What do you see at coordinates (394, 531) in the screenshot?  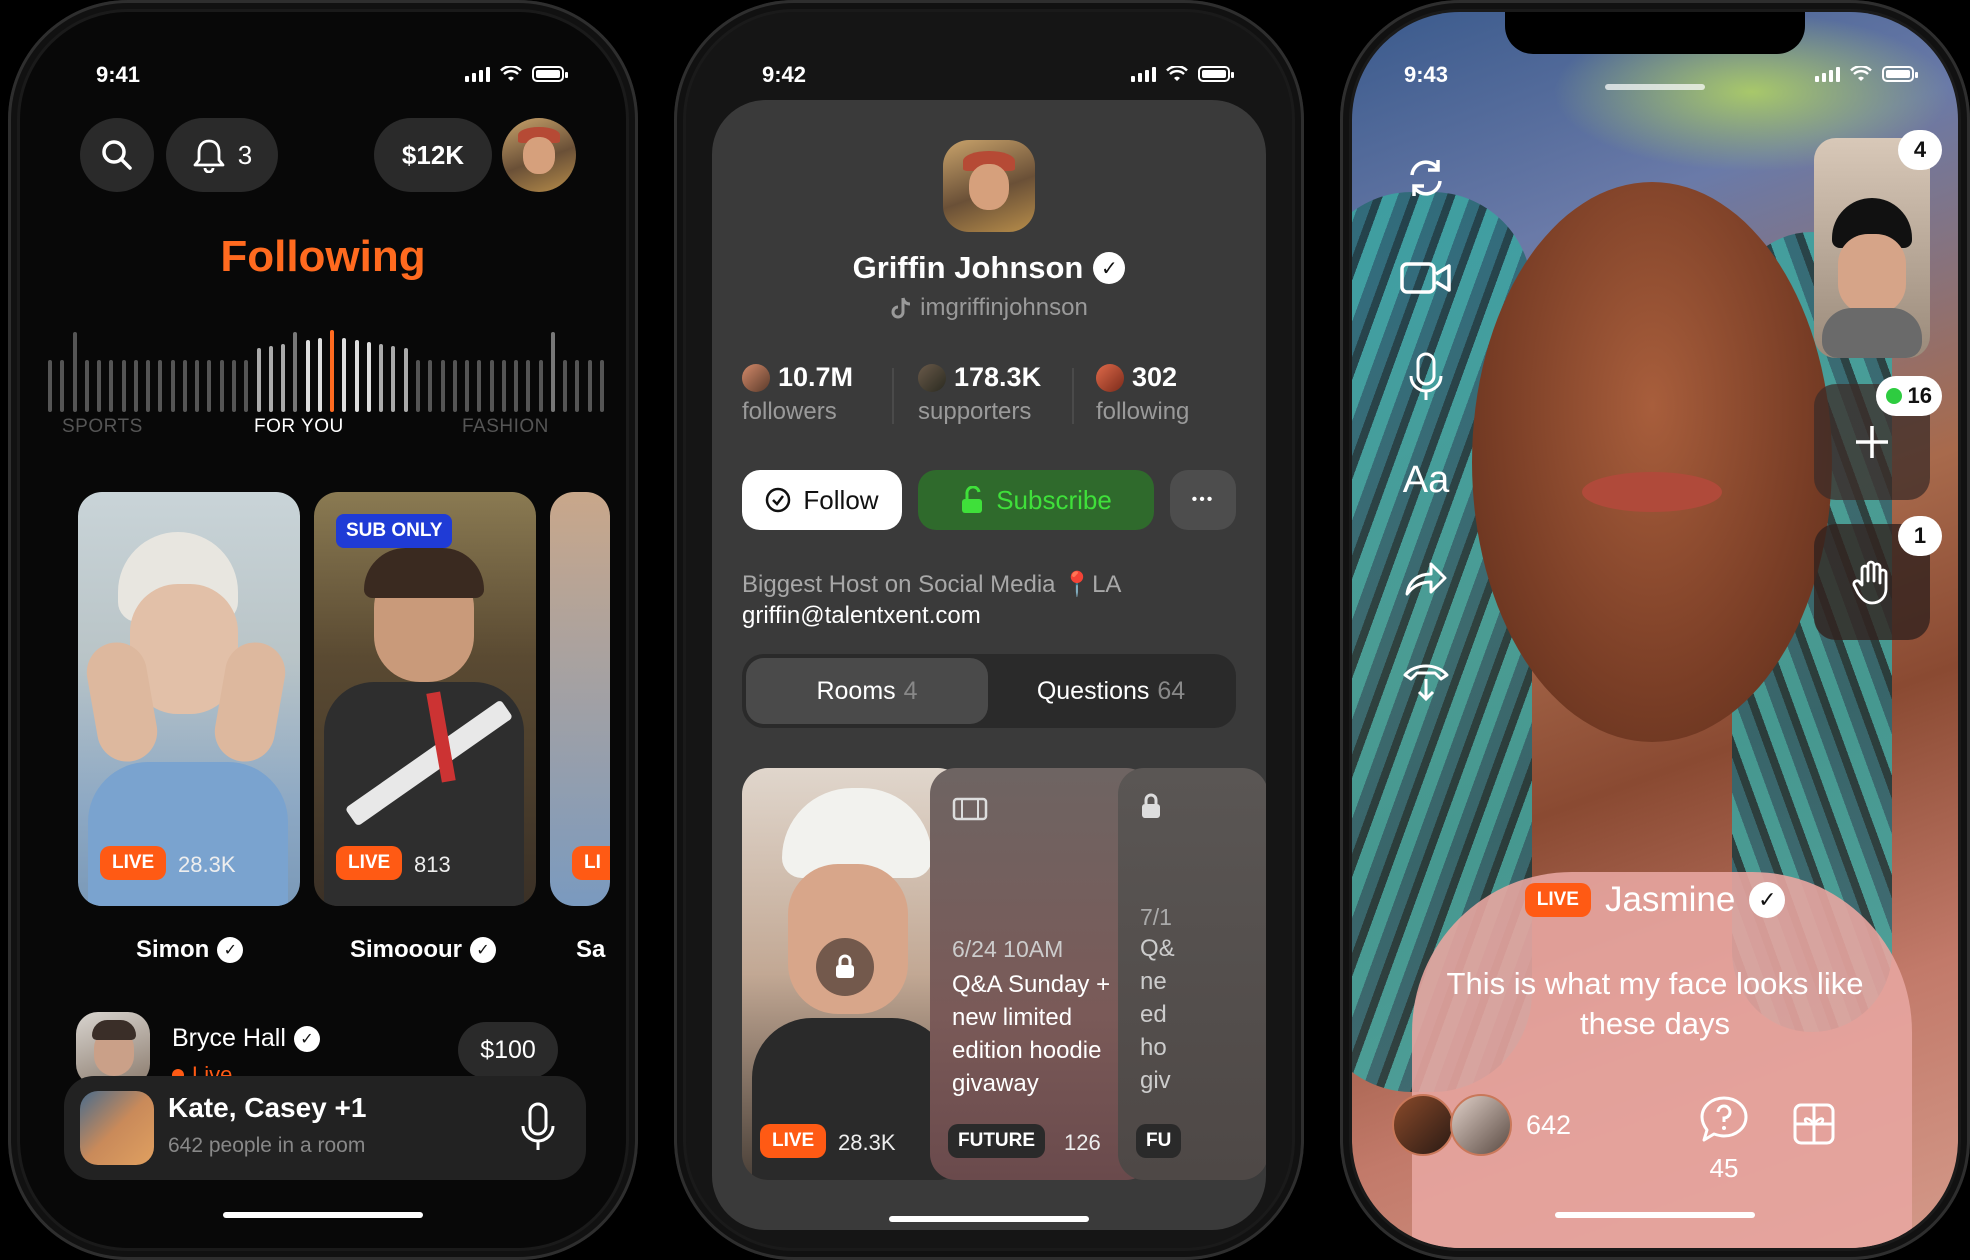 I see `sub-only-badge: SUB ONLY` at bounding box center [394, 531].